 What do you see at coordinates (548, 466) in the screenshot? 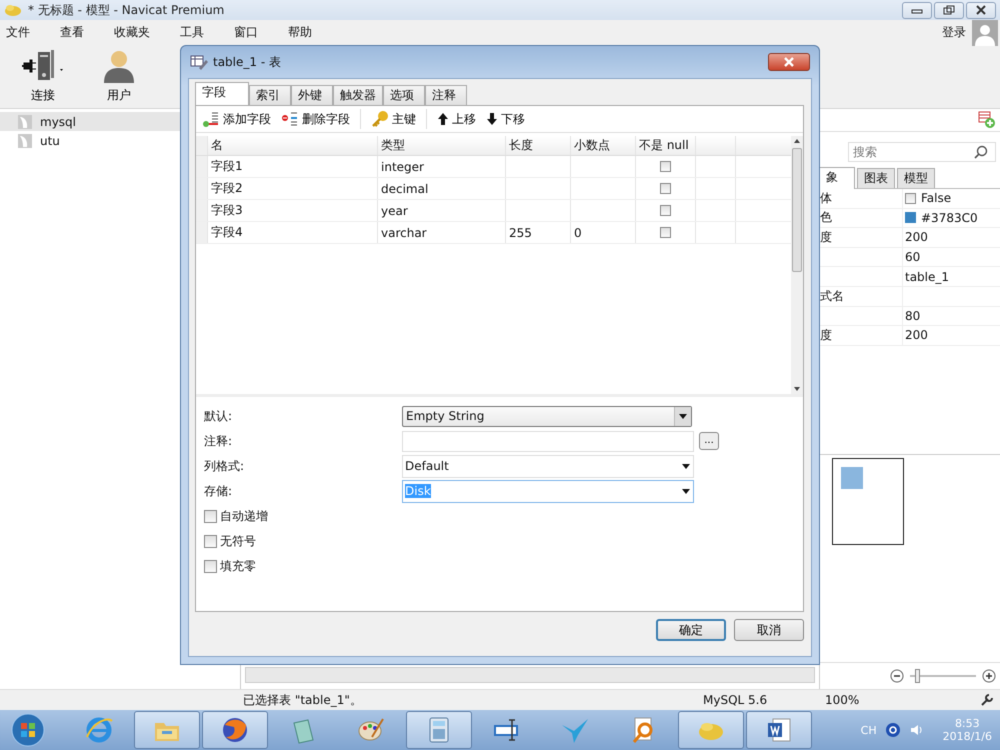
I see `dropdown-field: Default` at bounding box center [548, 466].